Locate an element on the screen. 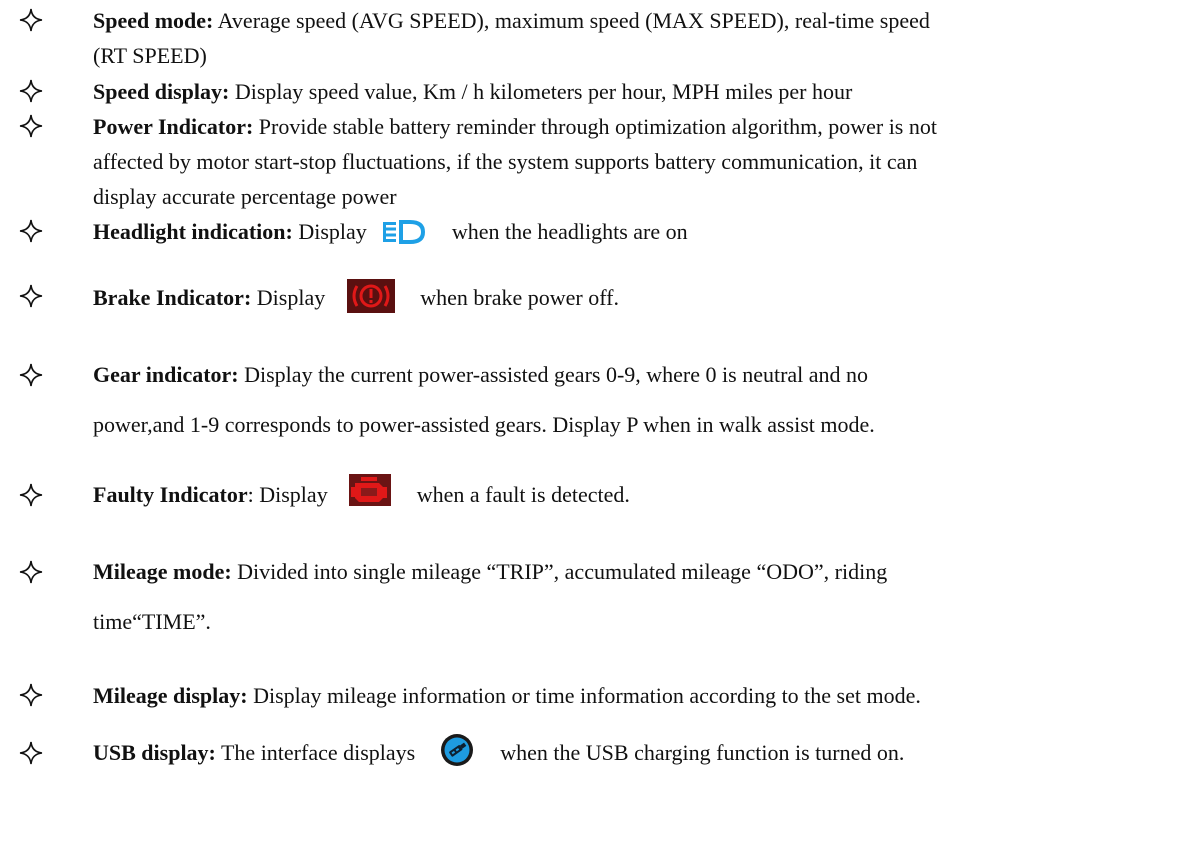 Image resolution: width=1203 pixels, height=859 pixels. item-text: The interface displays is located at coordinates (315, 752).